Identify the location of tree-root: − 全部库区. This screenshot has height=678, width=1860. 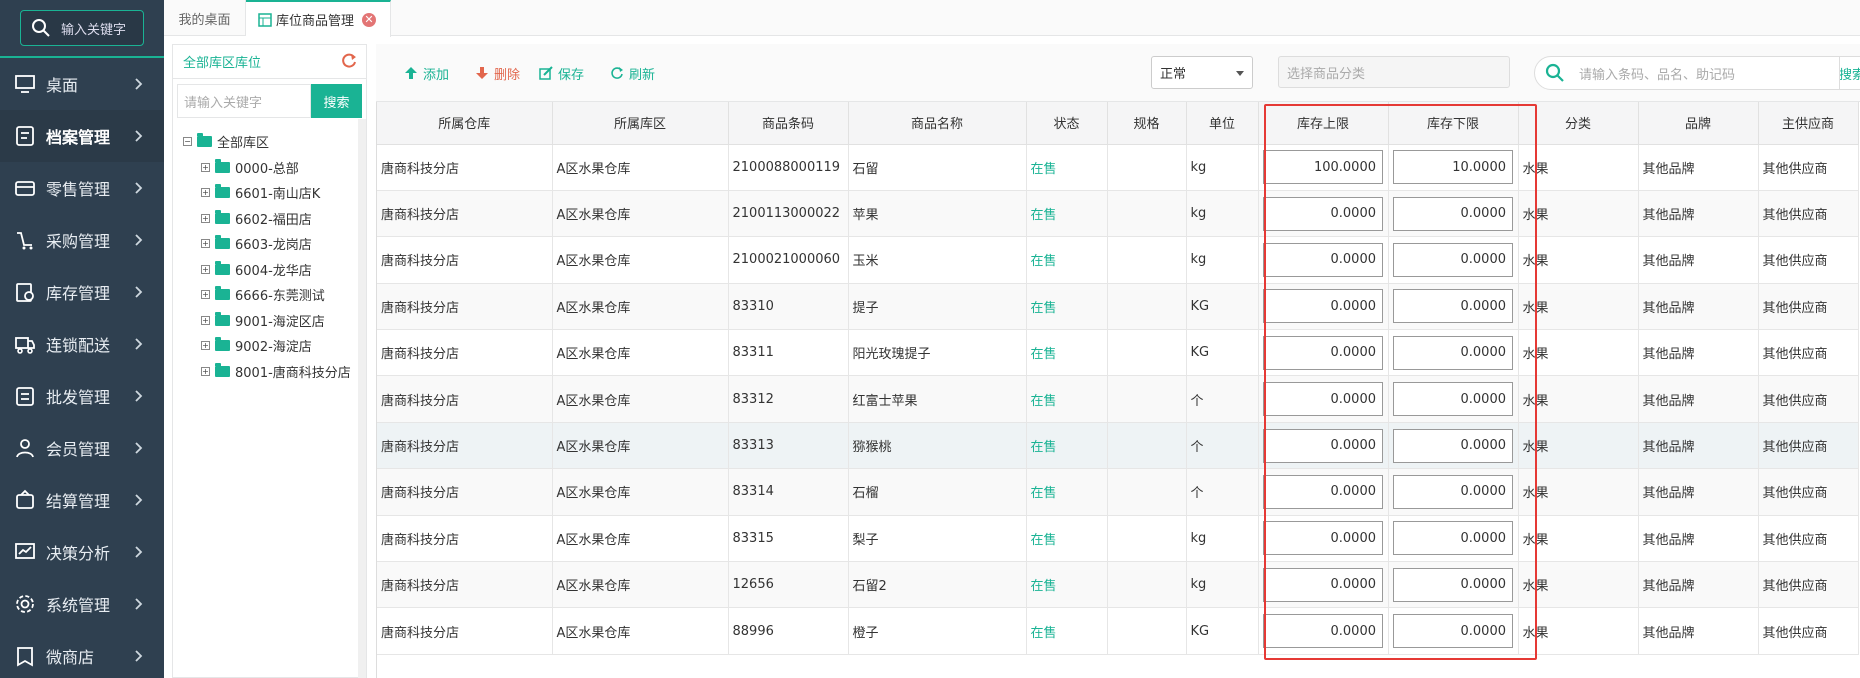
(270, 142).